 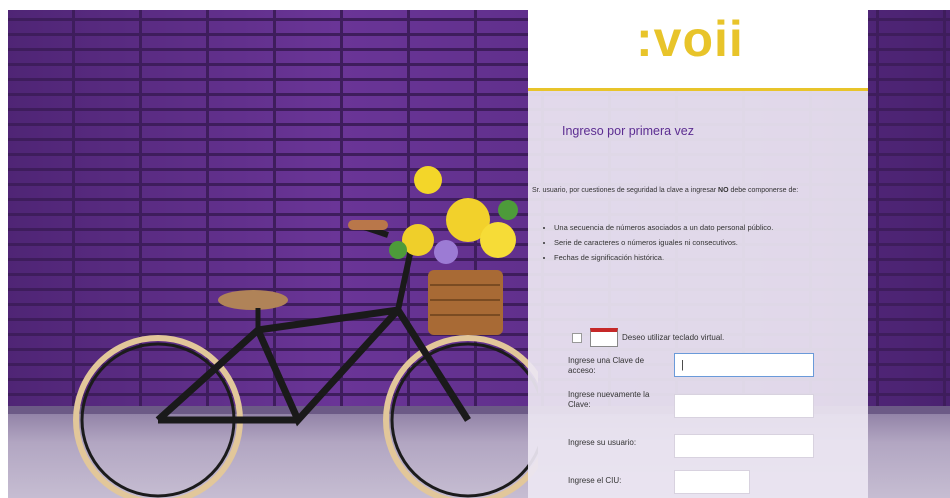 What do you see at coordinates (606, 365) in the screenshot?
I see `password-label: Ingrese una Clave de acceso:` at bounding box center [606, 365].